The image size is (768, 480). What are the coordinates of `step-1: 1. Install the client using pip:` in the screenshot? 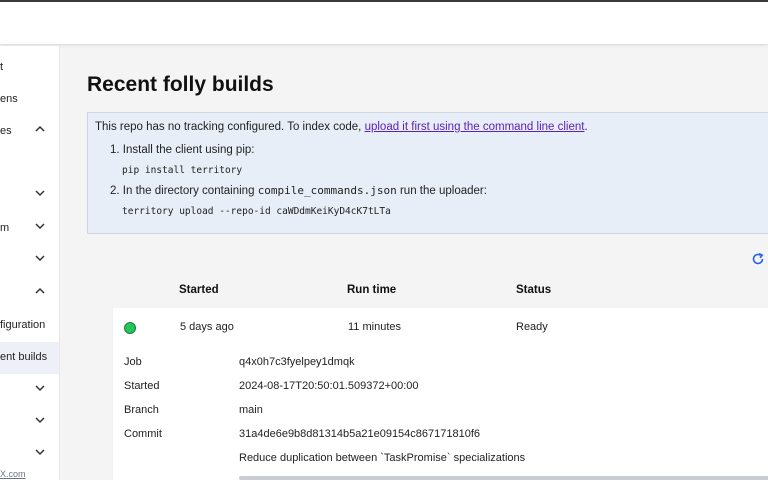 It's located at (182, 150).